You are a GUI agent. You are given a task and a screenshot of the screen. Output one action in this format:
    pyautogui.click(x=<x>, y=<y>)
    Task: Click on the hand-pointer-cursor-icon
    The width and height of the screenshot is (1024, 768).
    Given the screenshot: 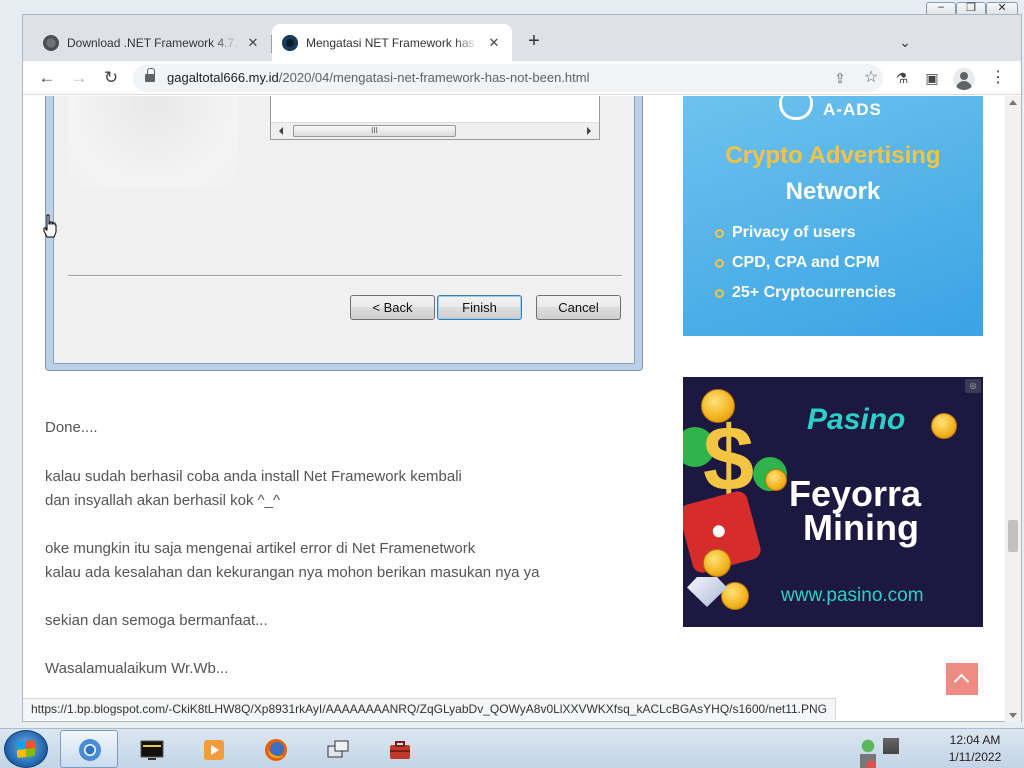 What is the action you would take?
    pyautogui.click(x=50, y=226)
    